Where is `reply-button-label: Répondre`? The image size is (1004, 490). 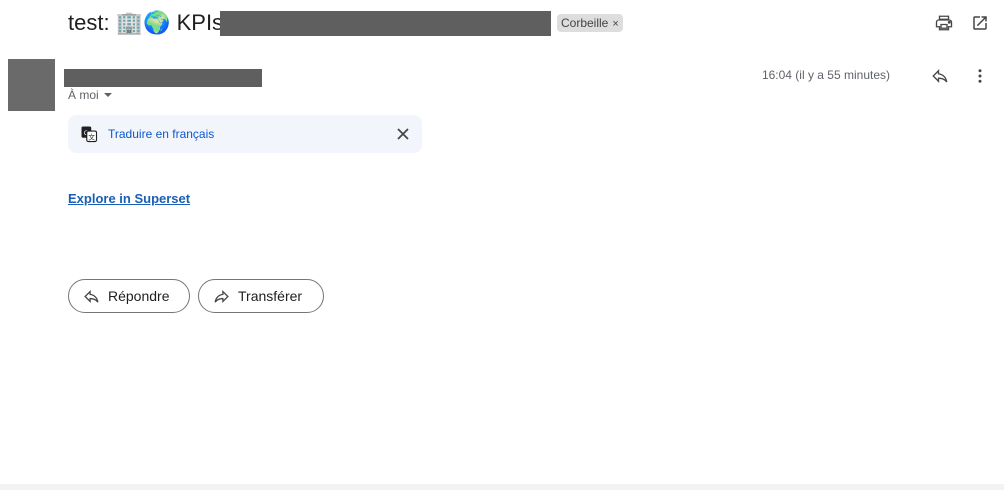
reply-button-label: Répondre is located at coordinates (139, 296).